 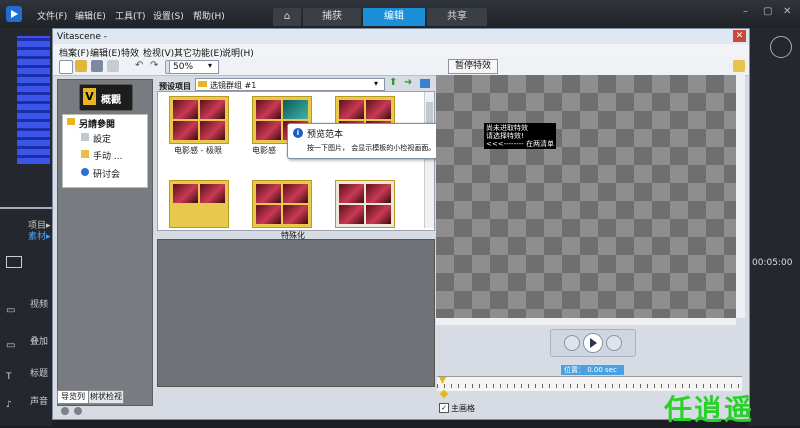 What do you see at coordinates (332, 17) in the screenshot?
I see `tab-capture: 捕获` at bounding box center [332, 17].